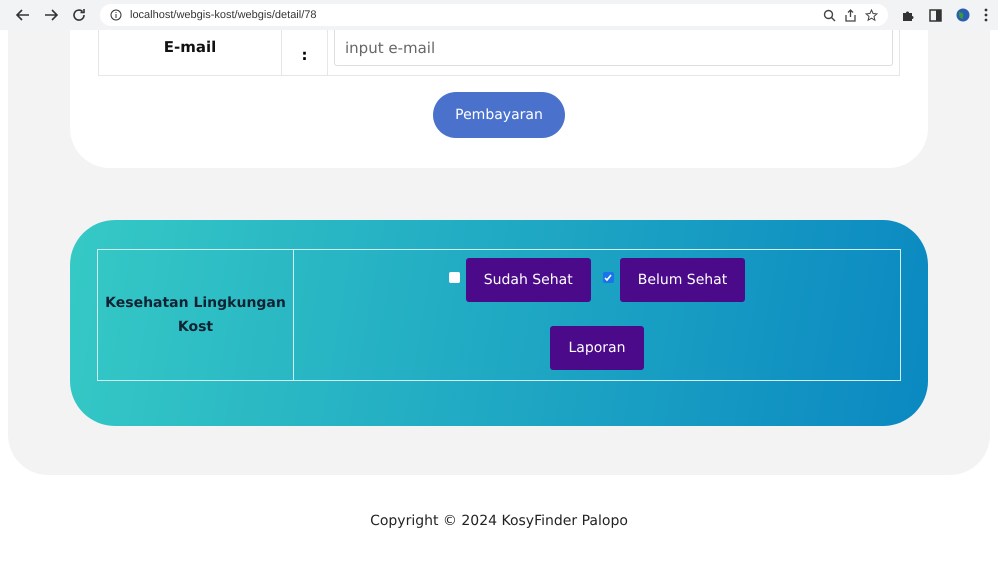 This screenshot has width=998, height=562. Describe the element at coordinates (116, 15) in the screenshot. I see `info-icon` at that location.